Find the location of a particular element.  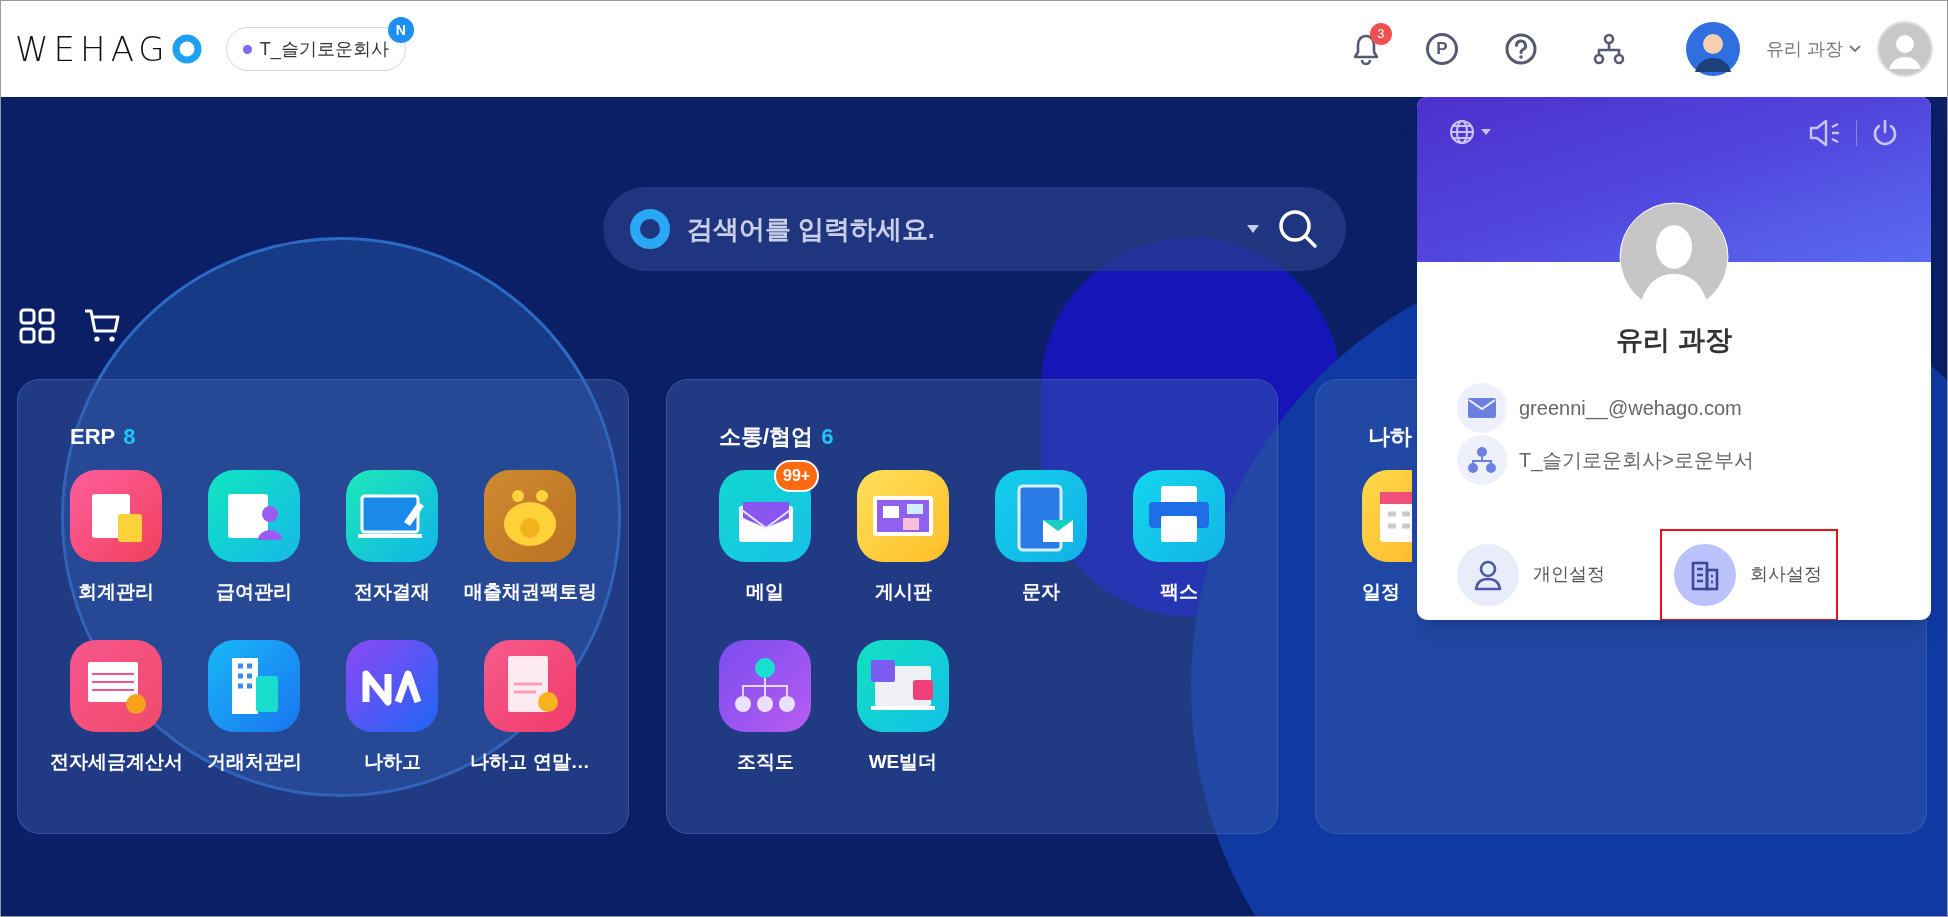

app-tile: 급여관리 is located at coordinates (254, 545).